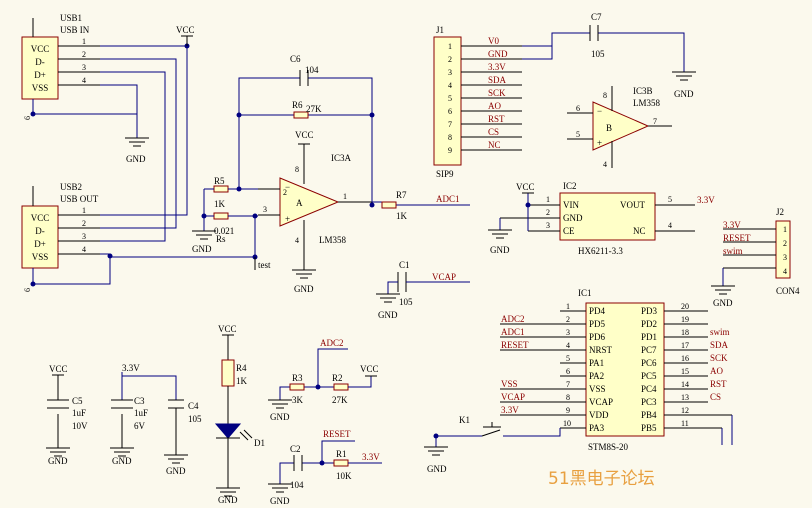 This screenshot has height=508, width=812. I want to click on vcc-ic2-symbol: VCC, so click(525, 188).